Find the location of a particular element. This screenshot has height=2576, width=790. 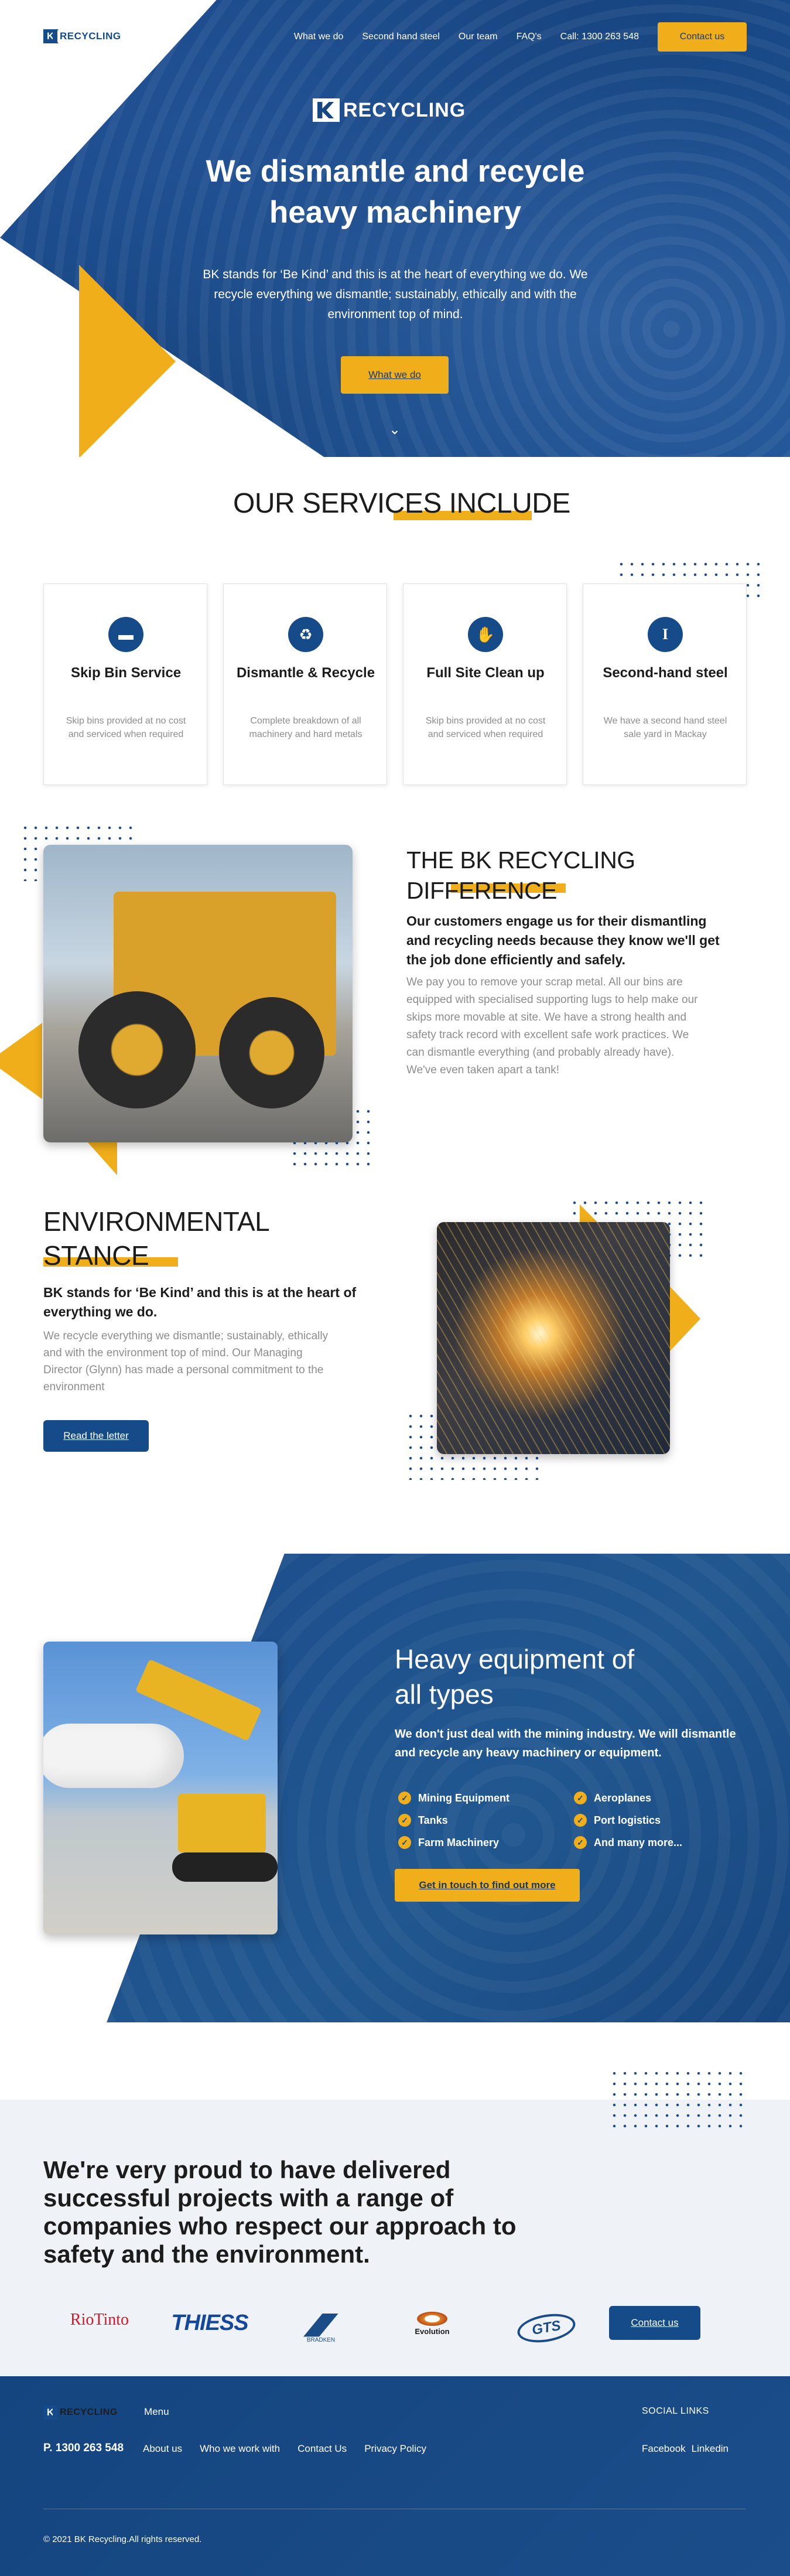

logo-text: RECYCLING is located at coordinates (91, 36).